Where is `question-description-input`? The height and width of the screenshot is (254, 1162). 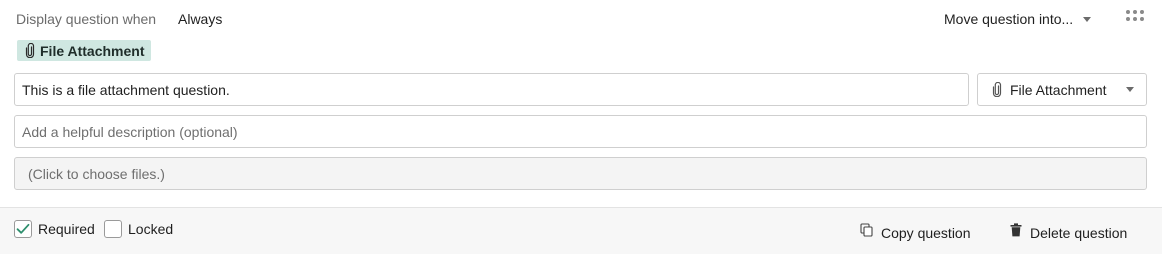 question-description-input is located at coordinates (580, 131).